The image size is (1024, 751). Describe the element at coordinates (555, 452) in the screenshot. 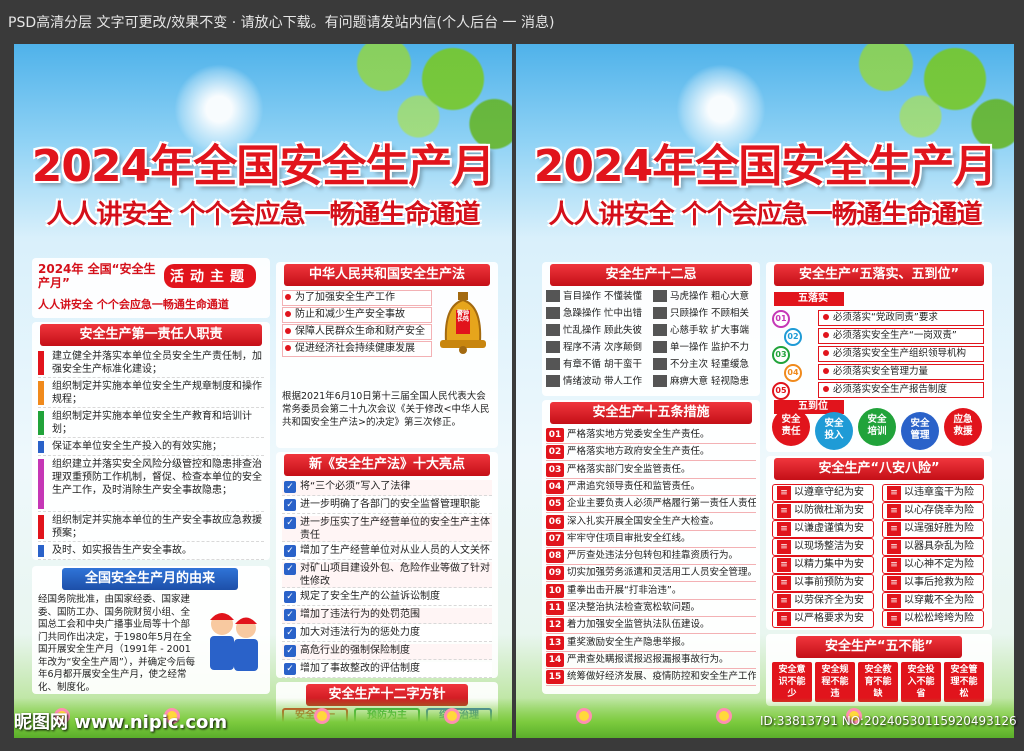

I see `measure-number: 02` at that location.